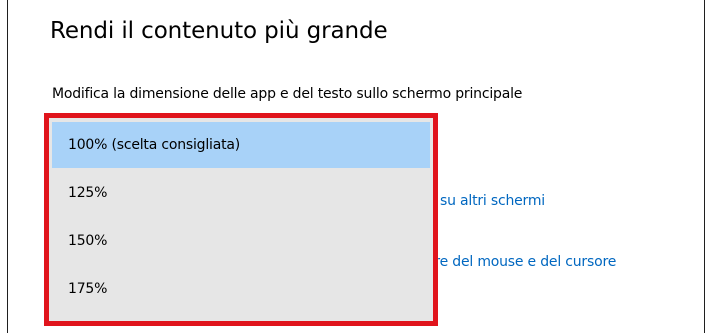 The width and height of the screenshot is (712, 333). What do you see at coordinates (154, 145) in the screenshot?
I see `option-label: 100% (scelta consigliata)` at bounding box center [154, 145].